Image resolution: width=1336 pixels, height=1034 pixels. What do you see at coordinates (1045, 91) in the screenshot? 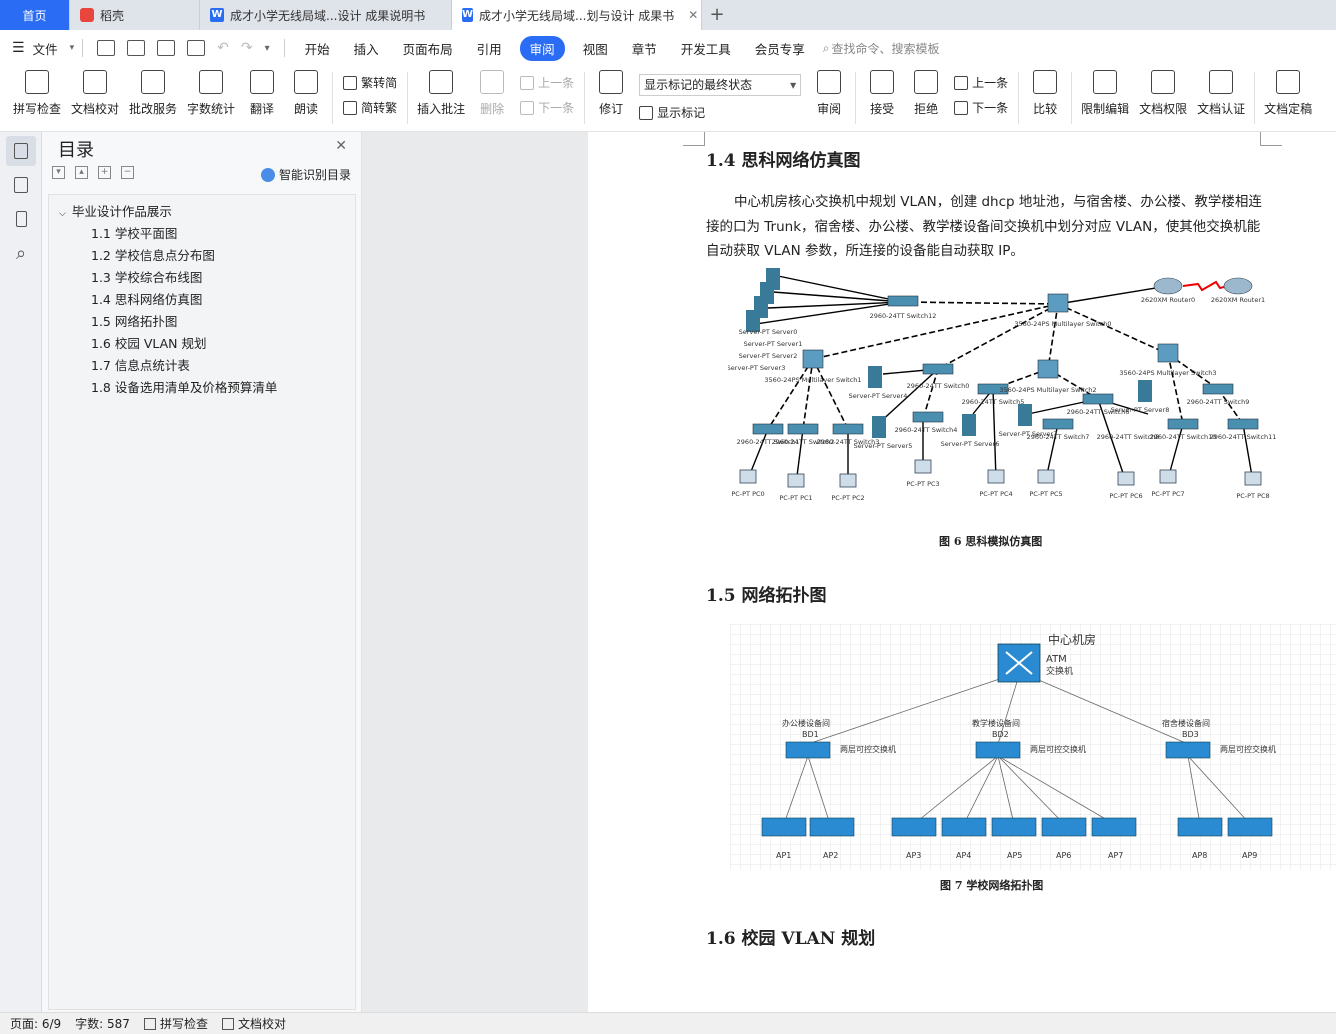
I see `compare-button: 比较` at bounding box center [1045, 91].